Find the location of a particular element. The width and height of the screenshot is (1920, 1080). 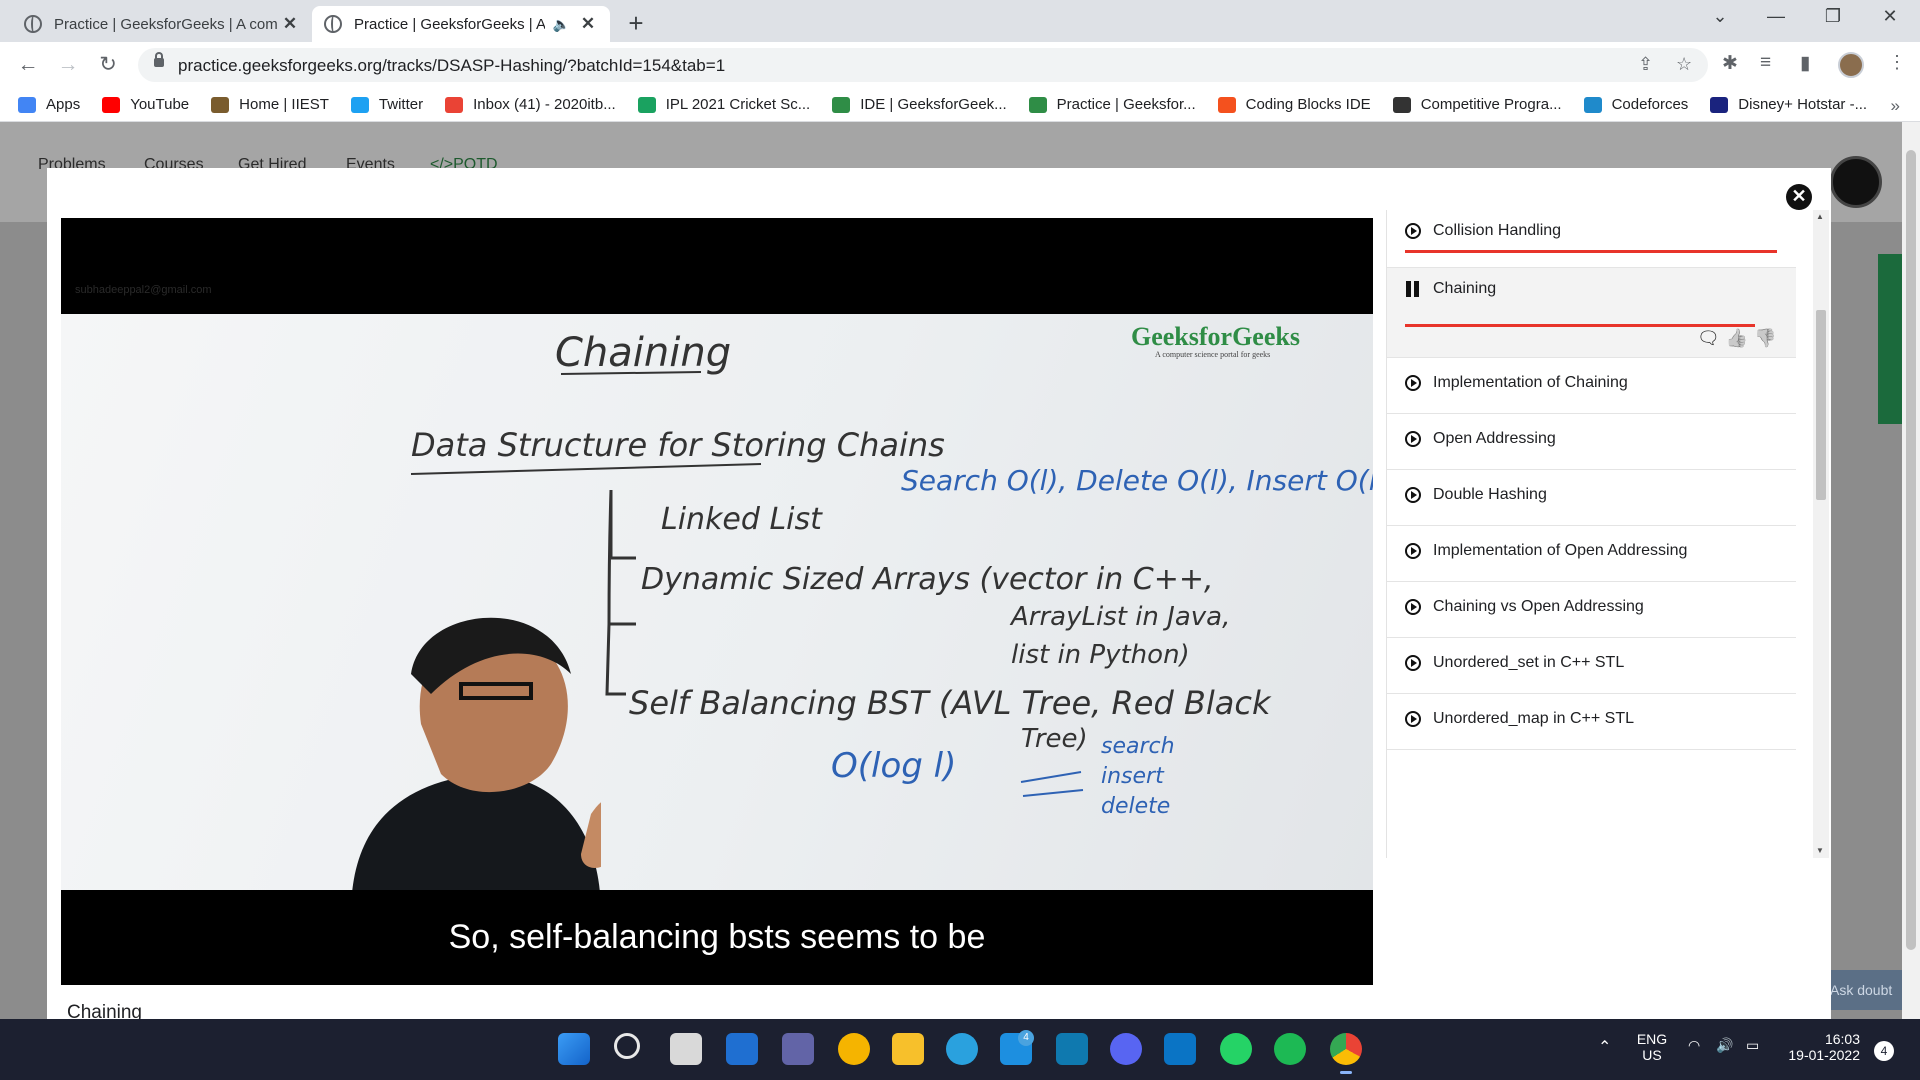

file-explorer-icon is located at coordinates (908, 1049).